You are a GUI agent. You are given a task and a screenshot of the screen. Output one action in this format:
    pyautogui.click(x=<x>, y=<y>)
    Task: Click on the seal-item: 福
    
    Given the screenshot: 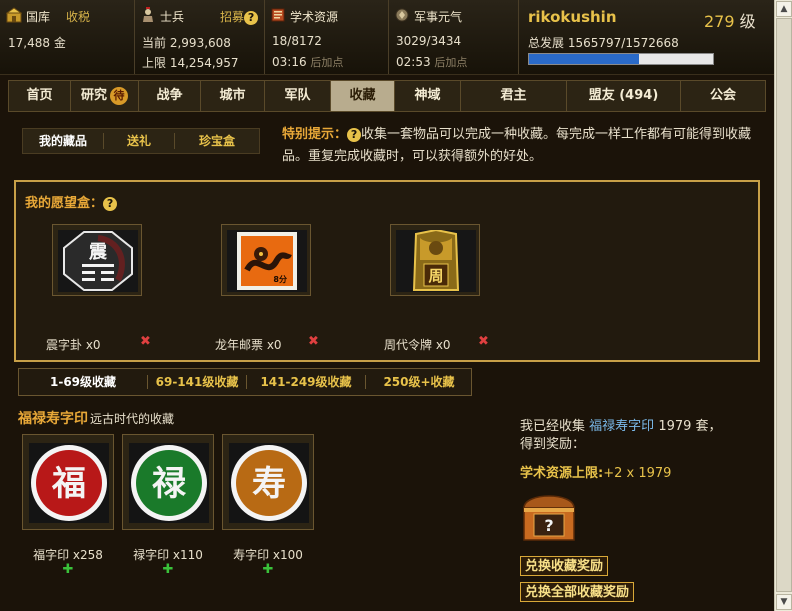 What is the action you would take?
    pyautogui.click(x=68, y=482)
    